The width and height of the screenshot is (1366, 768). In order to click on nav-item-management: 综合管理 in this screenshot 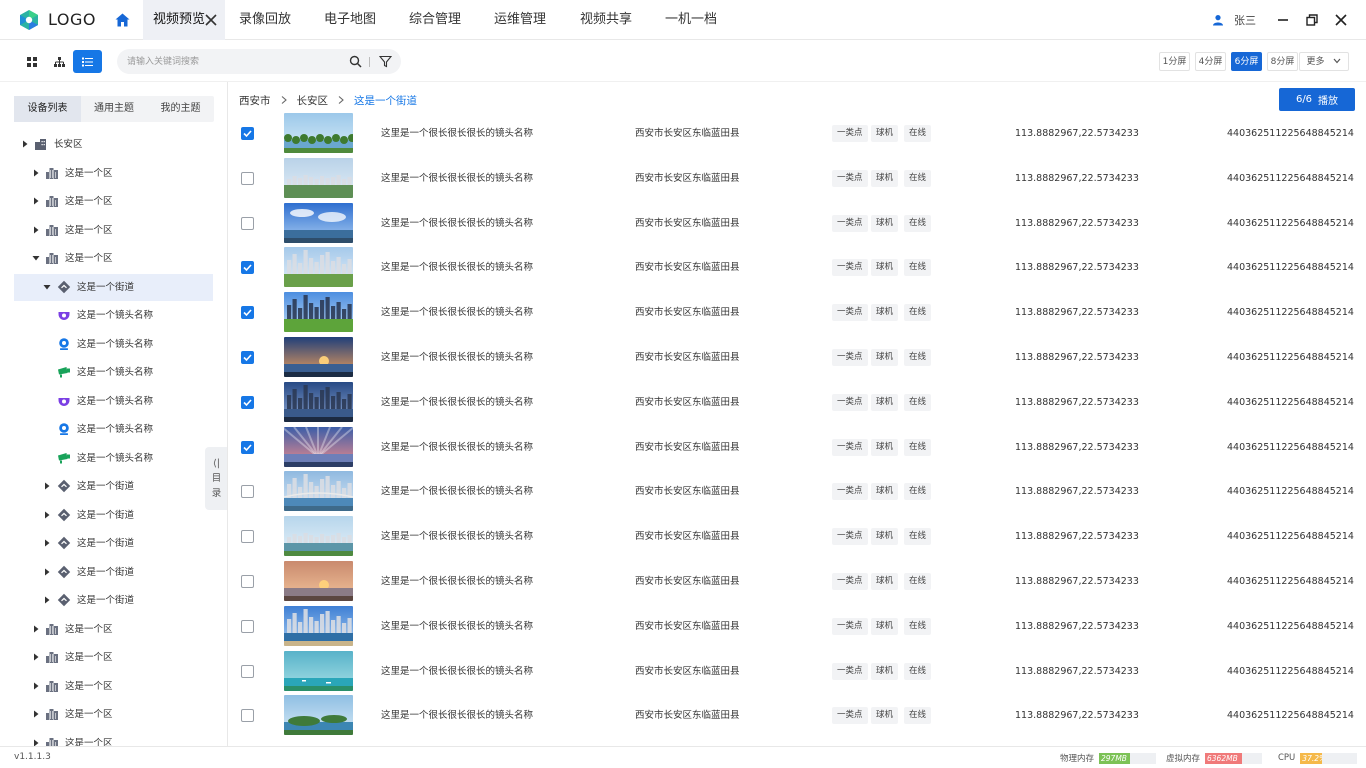, I will do `click(435, 20)`.